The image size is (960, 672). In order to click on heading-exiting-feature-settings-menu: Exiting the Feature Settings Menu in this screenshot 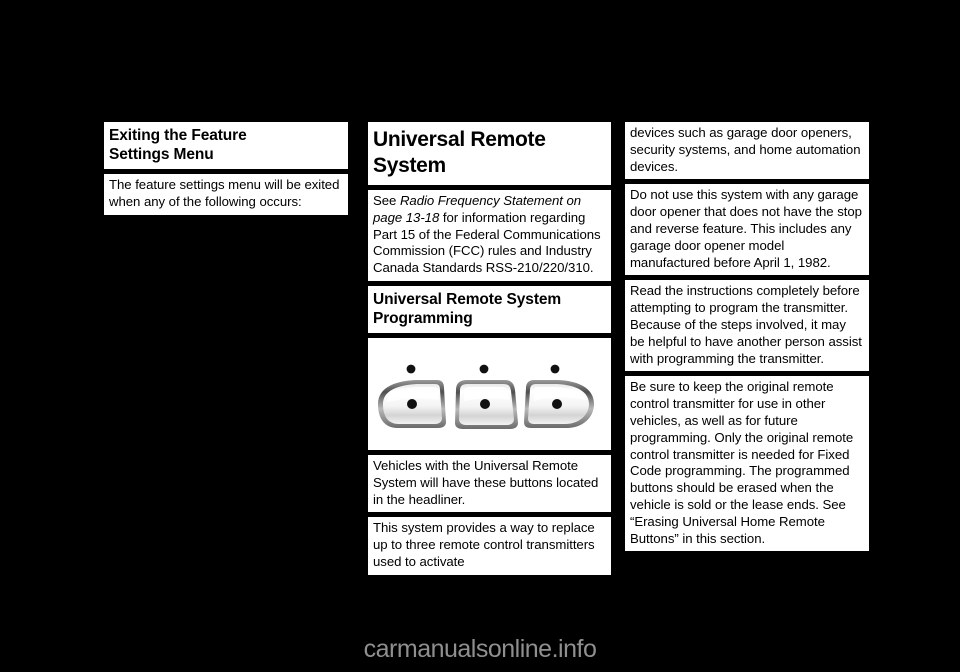, I will do `click(226, 145)`.